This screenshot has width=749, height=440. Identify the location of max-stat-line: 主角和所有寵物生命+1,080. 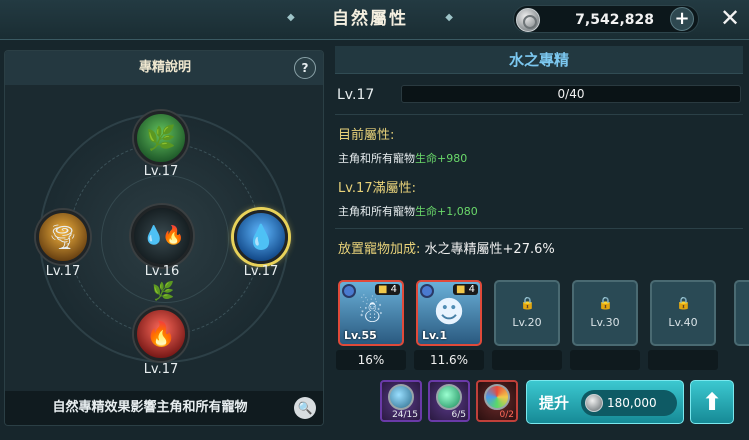
(408, 211).